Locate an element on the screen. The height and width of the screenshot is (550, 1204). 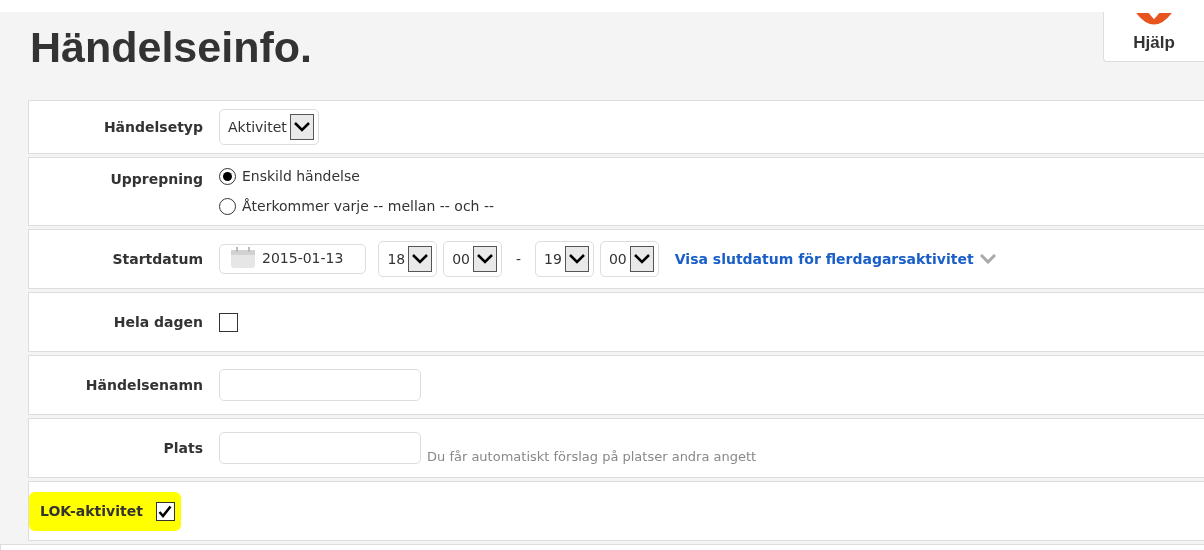
field-label: Händelsenamn is located at coordinates (144, 384).